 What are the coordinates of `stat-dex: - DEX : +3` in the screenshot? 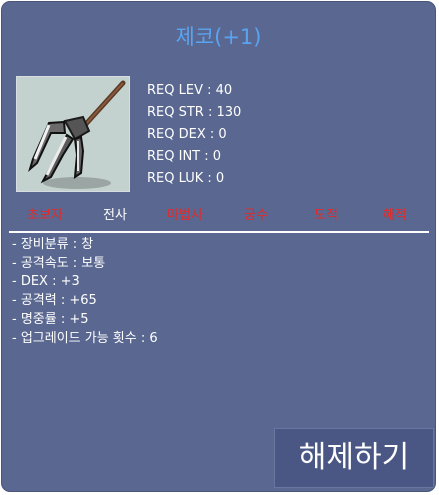 It's located at (46, 282).